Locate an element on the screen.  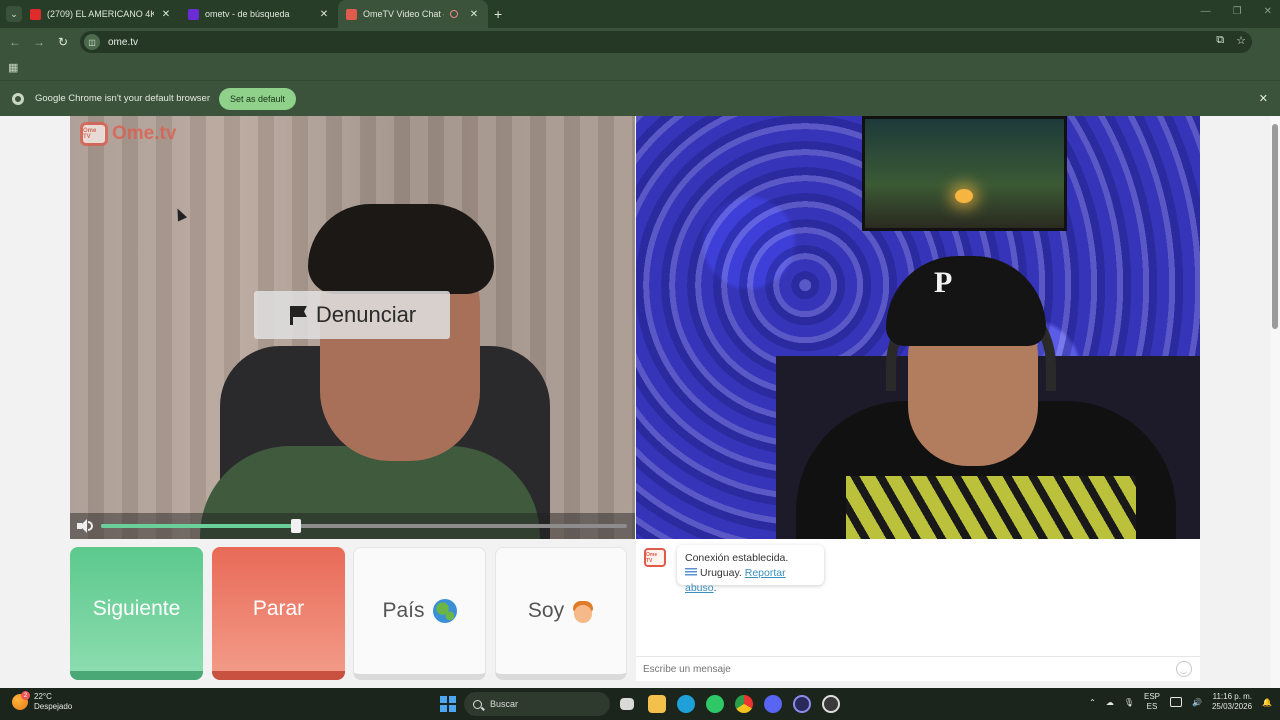
speaker-icon is located at coordinates (85, 526).